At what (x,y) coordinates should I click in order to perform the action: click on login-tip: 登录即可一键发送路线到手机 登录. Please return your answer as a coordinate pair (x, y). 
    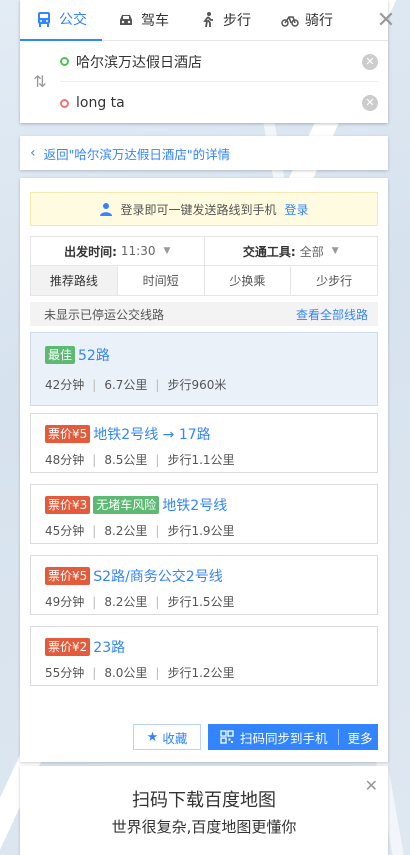
    Looking at the image, I should click on (204, 209).